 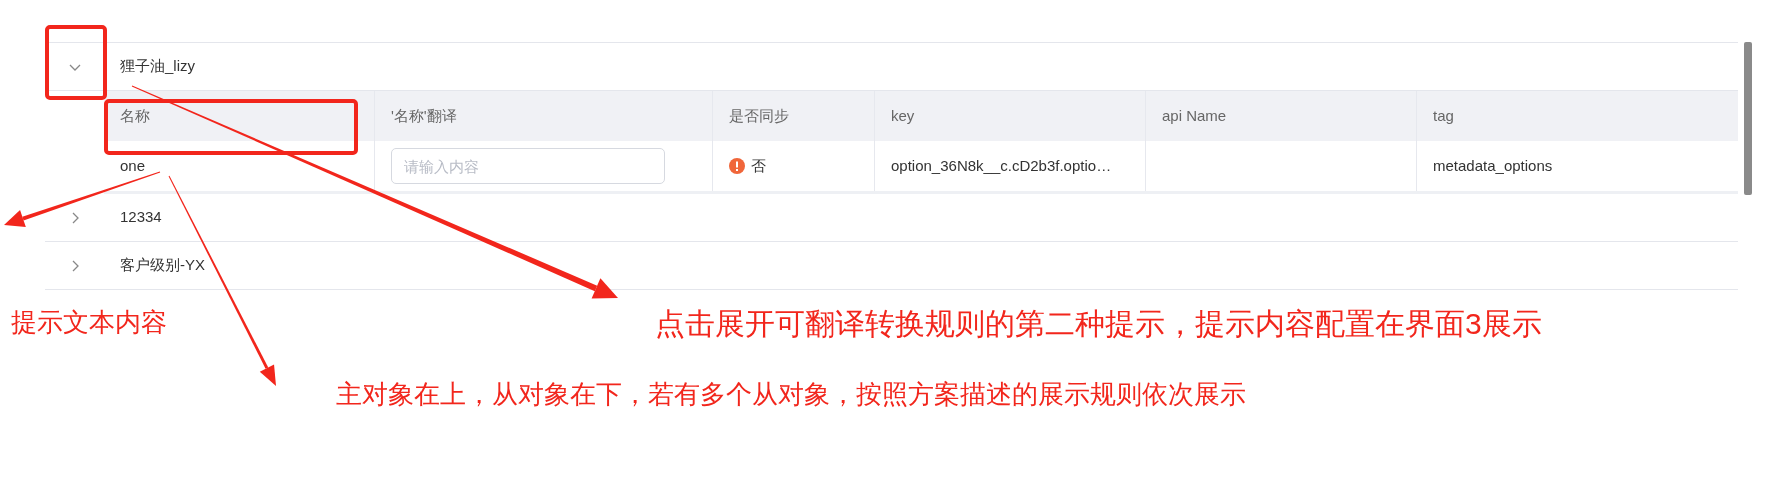 What do you see at coordinates (791, 394) in the screenshot?
I see `annotation-text: 主对象在上，从对象在下，若有多个从对象，按照方案描述的展示规则依次展示` at bounding box center [791, 394].